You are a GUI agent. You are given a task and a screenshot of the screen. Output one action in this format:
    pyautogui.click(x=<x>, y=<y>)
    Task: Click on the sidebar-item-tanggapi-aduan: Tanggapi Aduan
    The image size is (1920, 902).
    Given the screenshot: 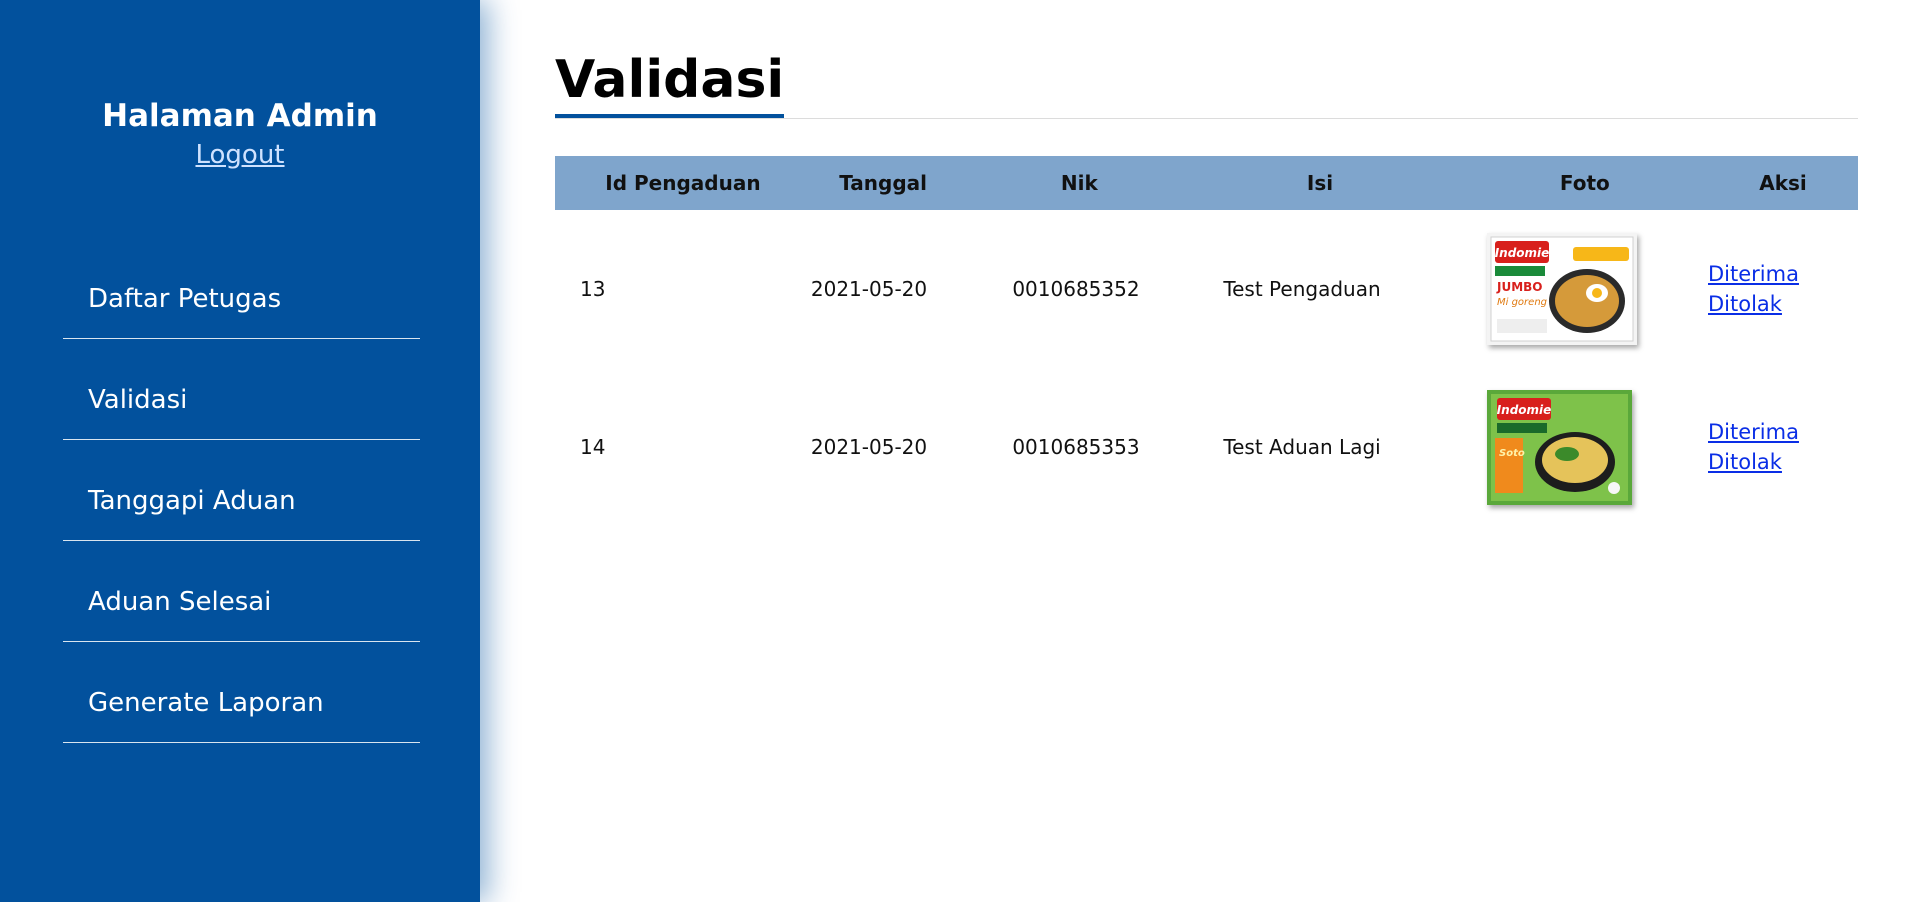 What is the action you would take?
    pyautogui.click(x=241, y=490)
    